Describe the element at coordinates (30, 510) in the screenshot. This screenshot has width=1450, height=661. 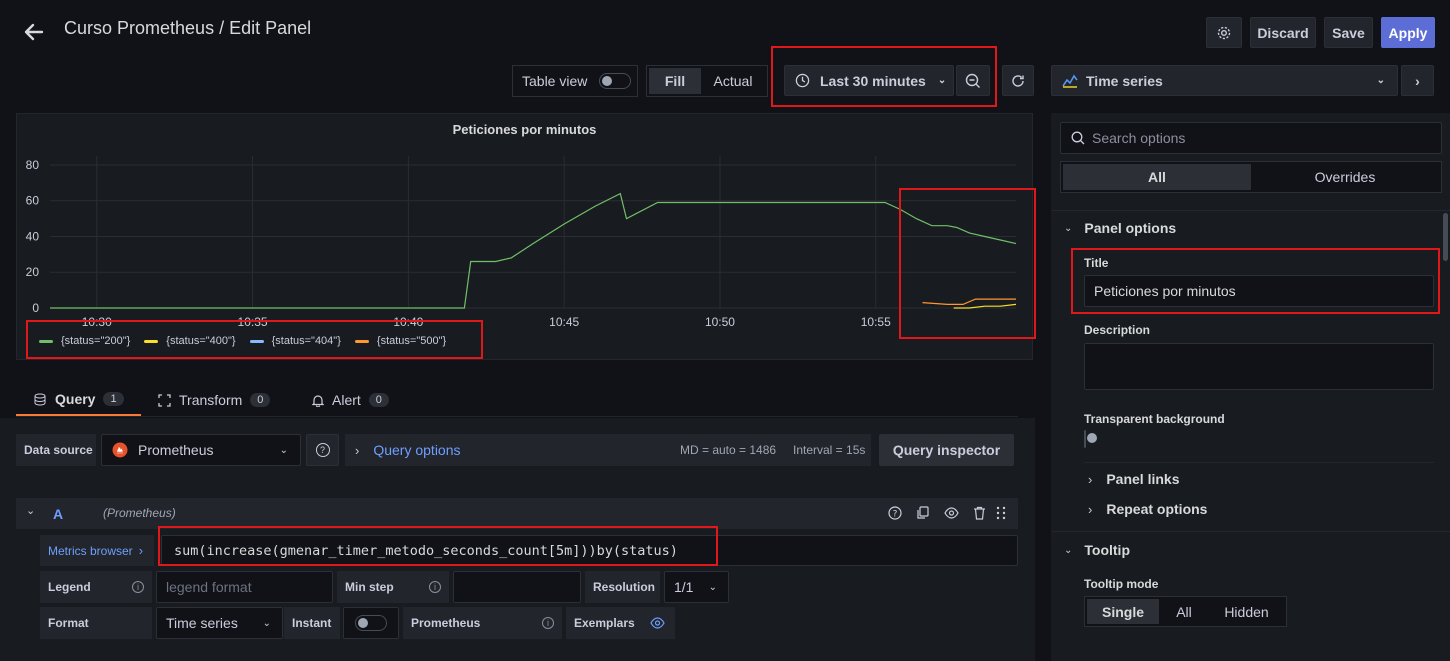
I see `collapse-chevron-icon: ⌄` at that location.